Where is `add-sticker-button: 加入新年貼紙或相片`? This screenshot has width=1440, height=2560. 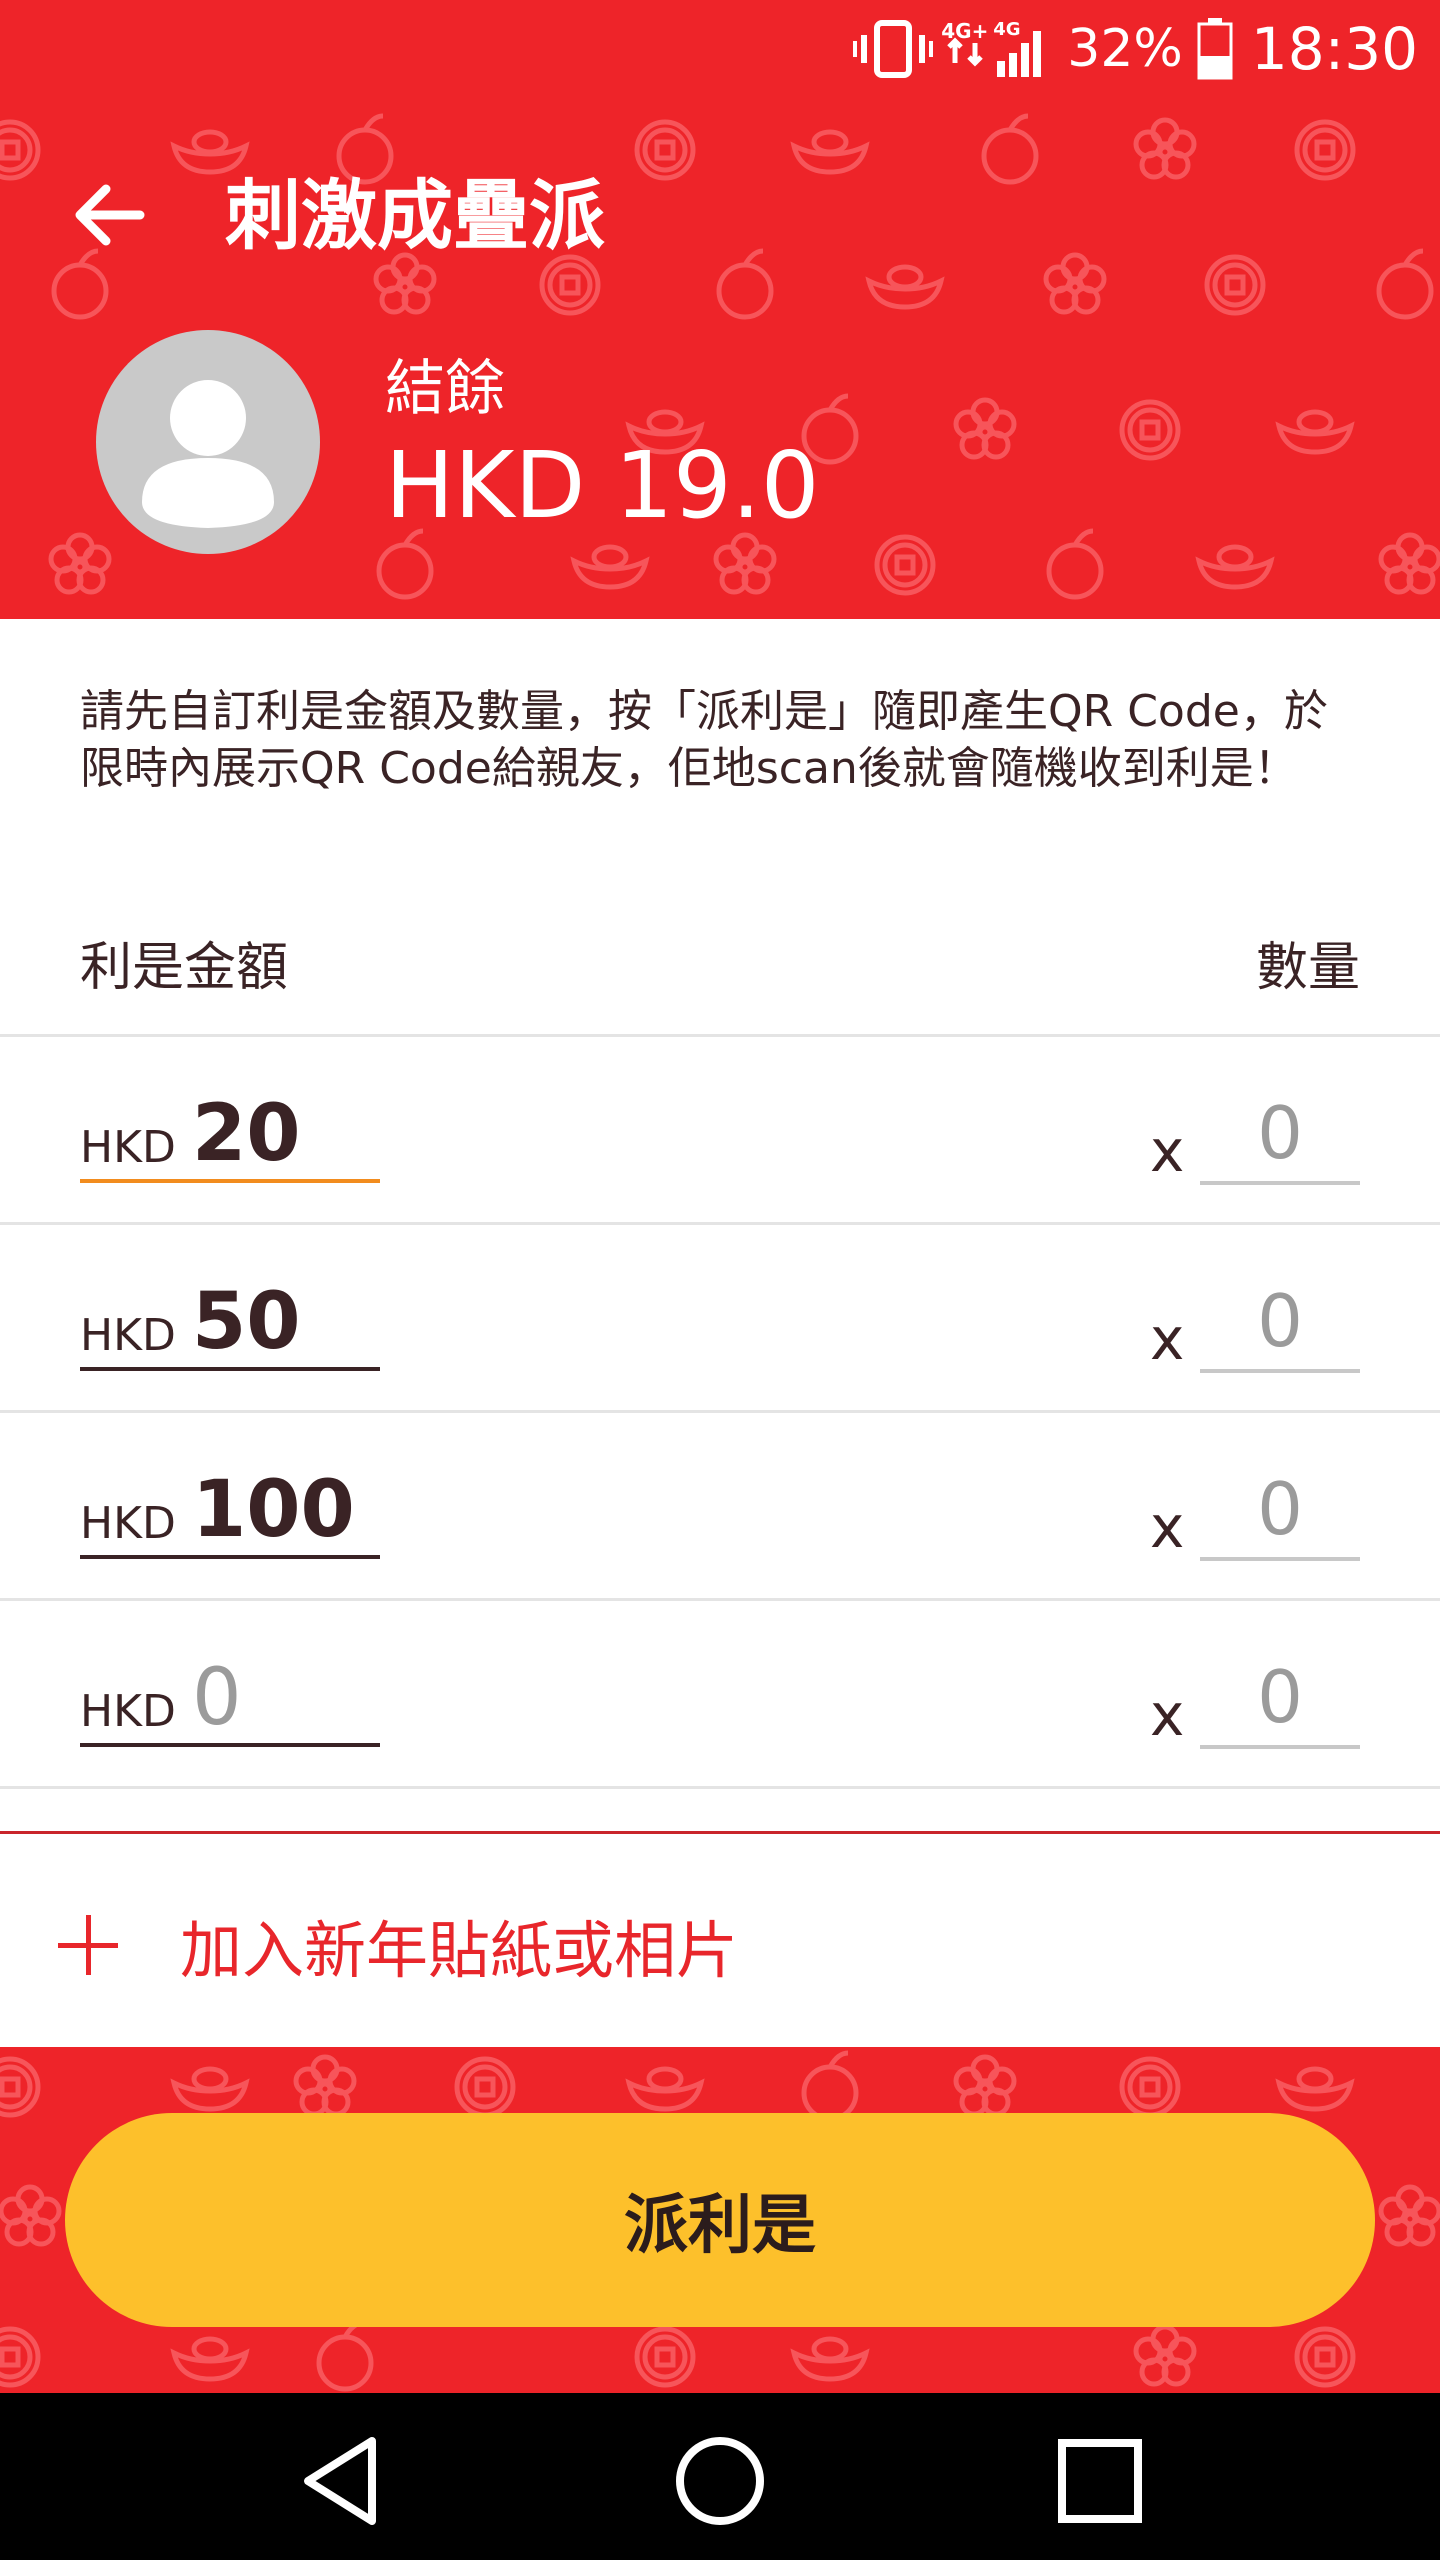
add-sticker-button: 加入新年貼紙或相片 is located at coordinates (458, 1945).